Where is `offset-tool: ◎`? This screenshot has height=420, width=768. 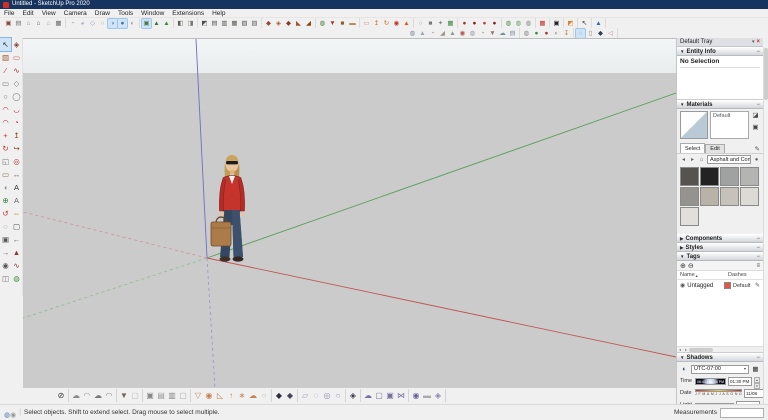
offset-tool: ◎ is located at coordinates (16, 161).